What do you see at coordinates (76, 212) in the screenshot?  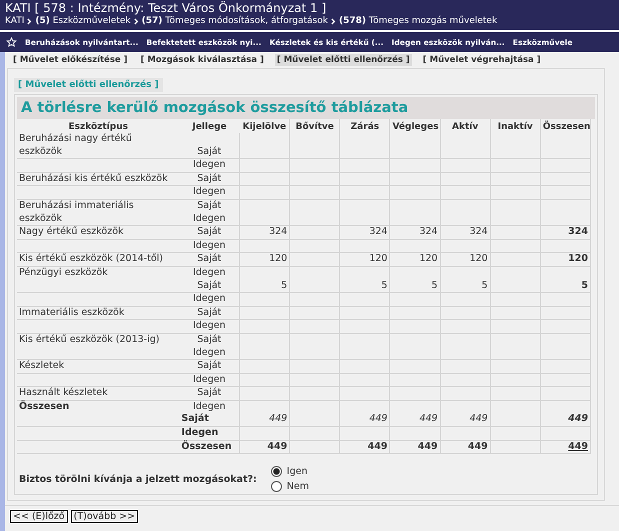 I see `table-cell: Beruházási immateriális eszközök` at bounding box center [76, 212].